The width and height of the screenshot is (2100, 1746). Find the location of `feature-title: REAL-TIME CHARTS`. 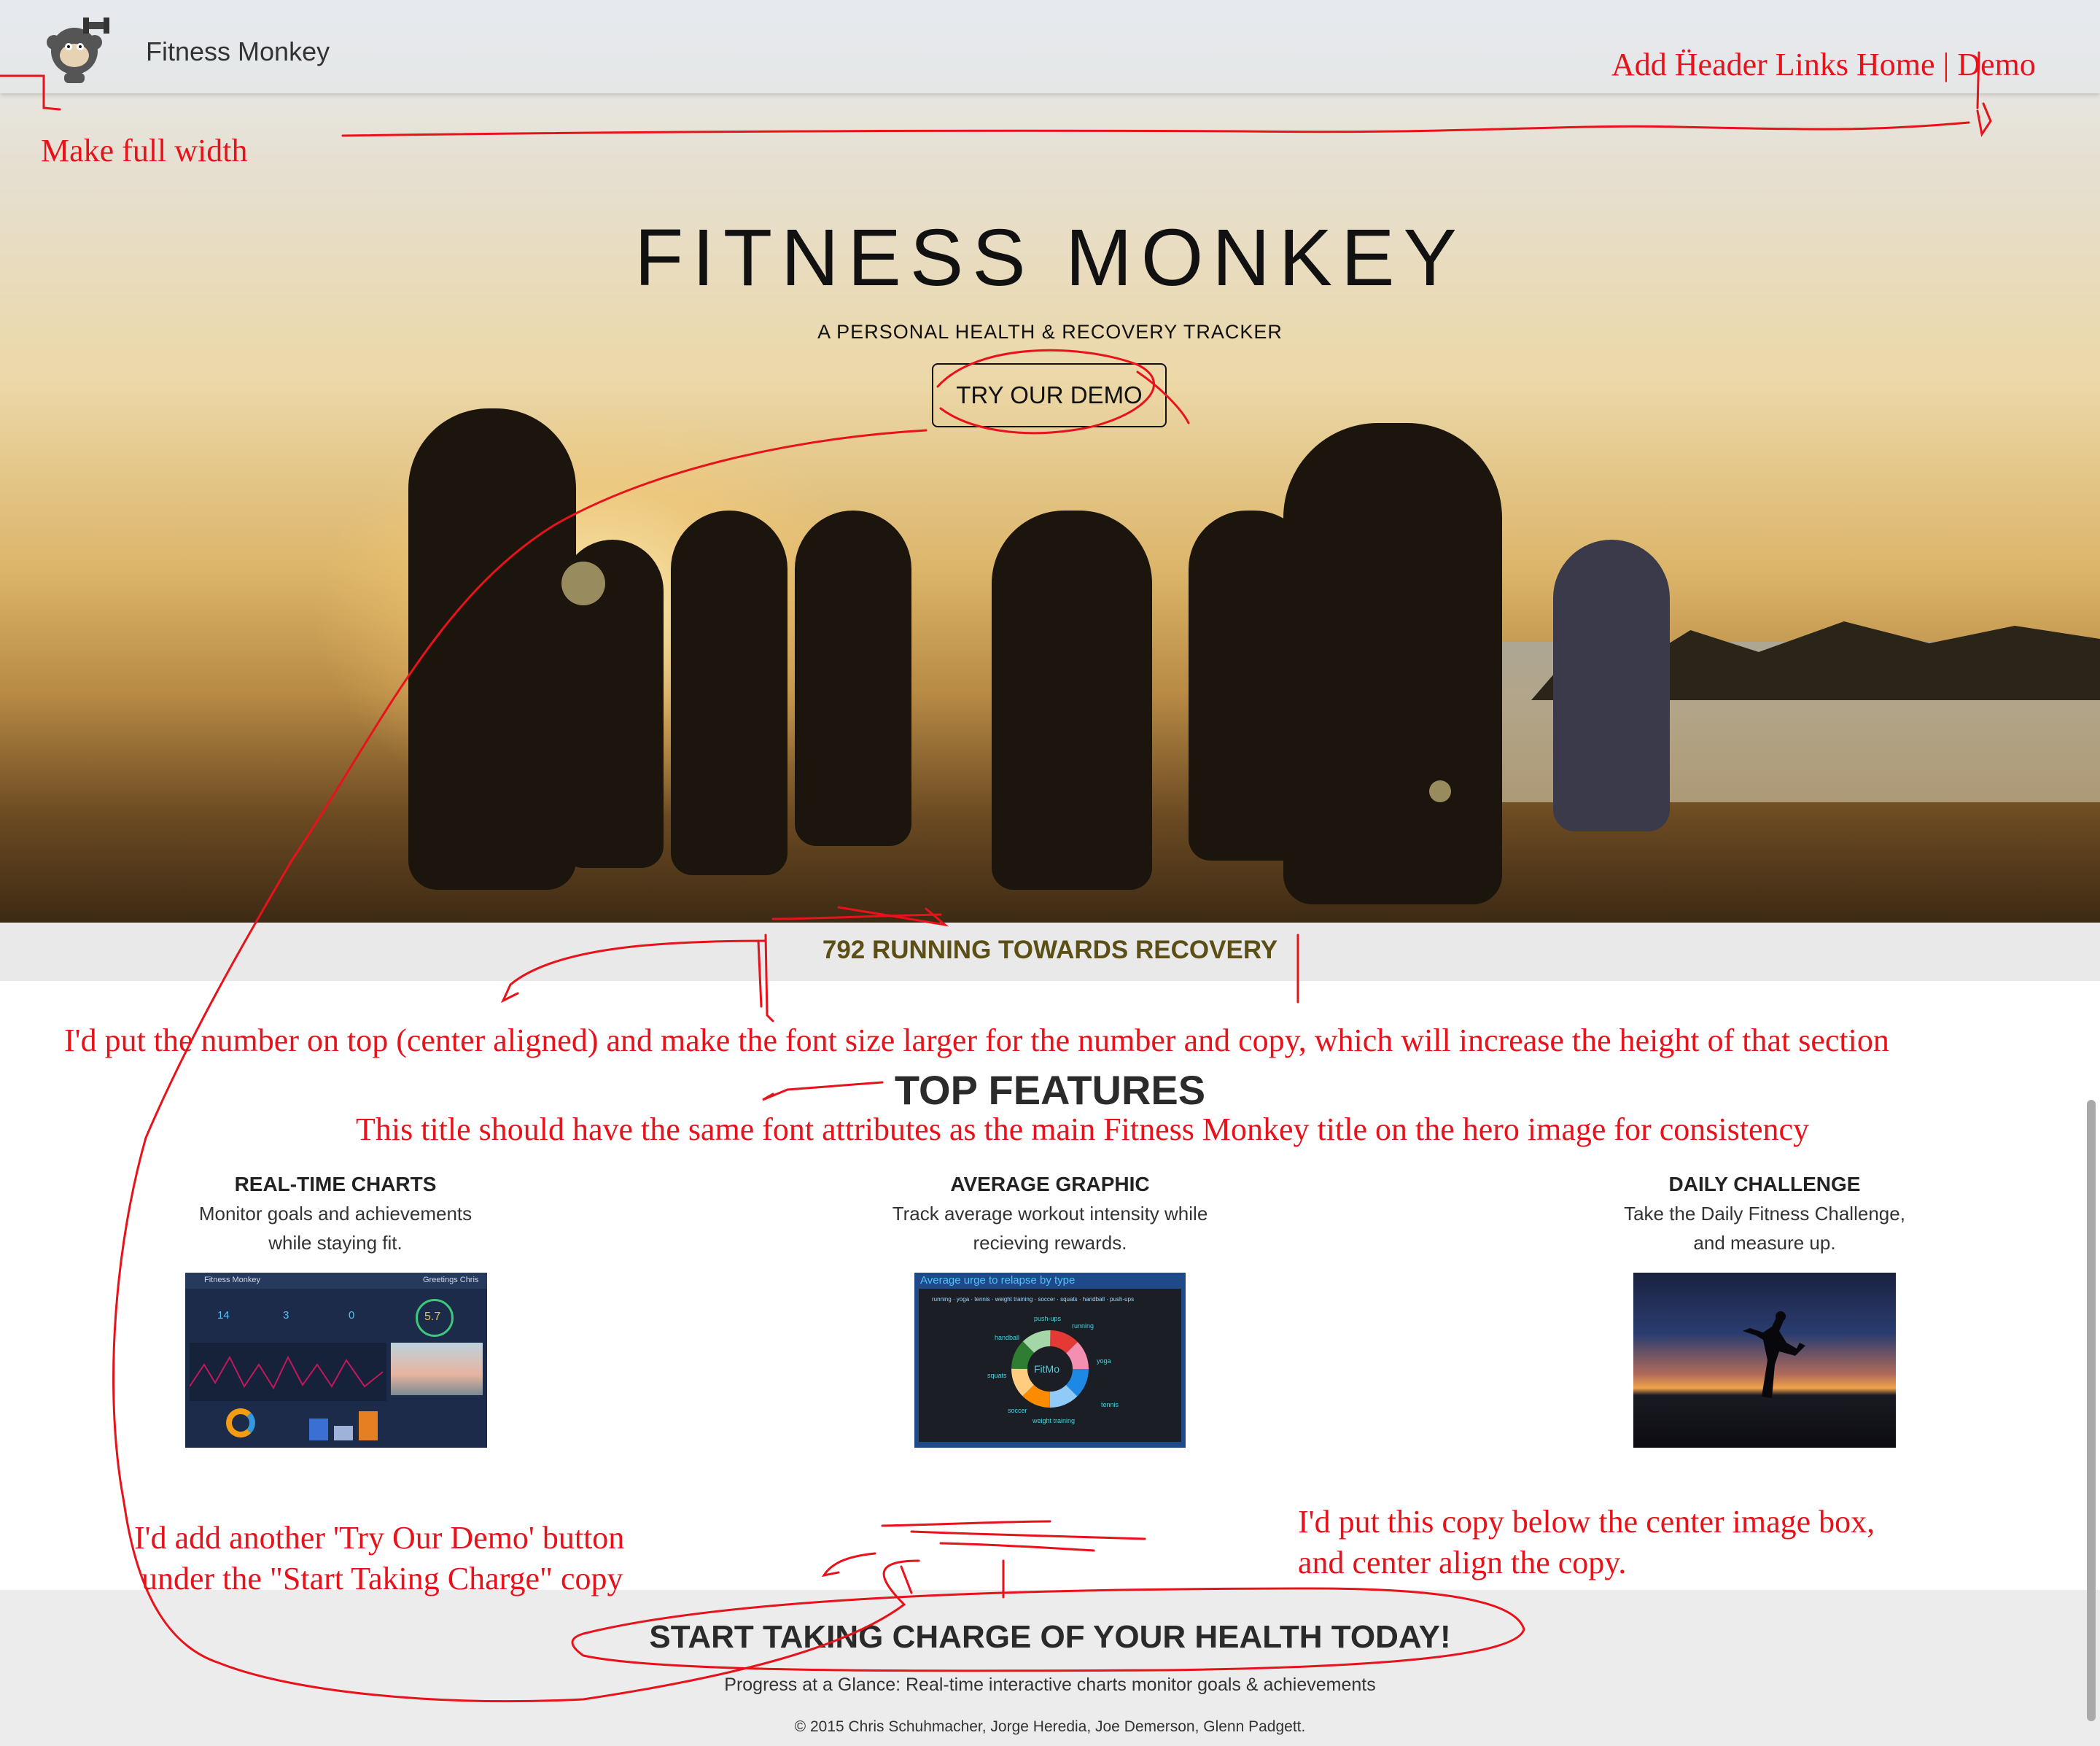

feature-title: REAL-TIME CHARTS is located at coordinates (335, 1184).